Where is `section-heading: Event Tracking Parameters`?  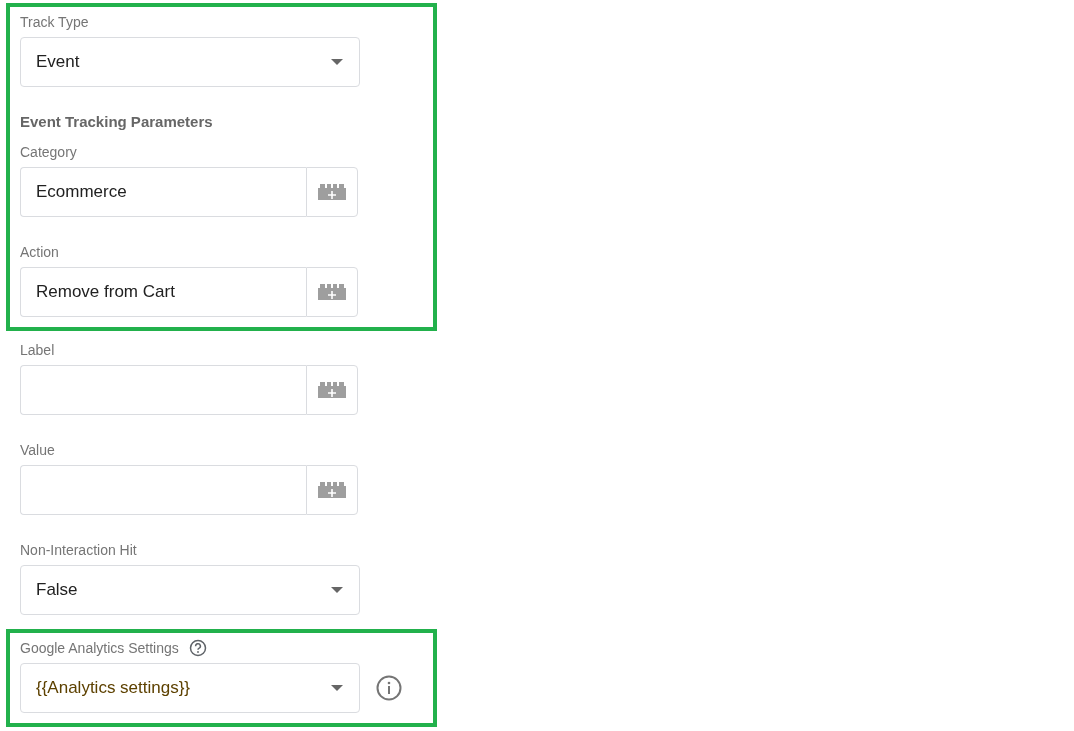 section-heading: Event Tracking Parameters is located at coordinates (117, 122).